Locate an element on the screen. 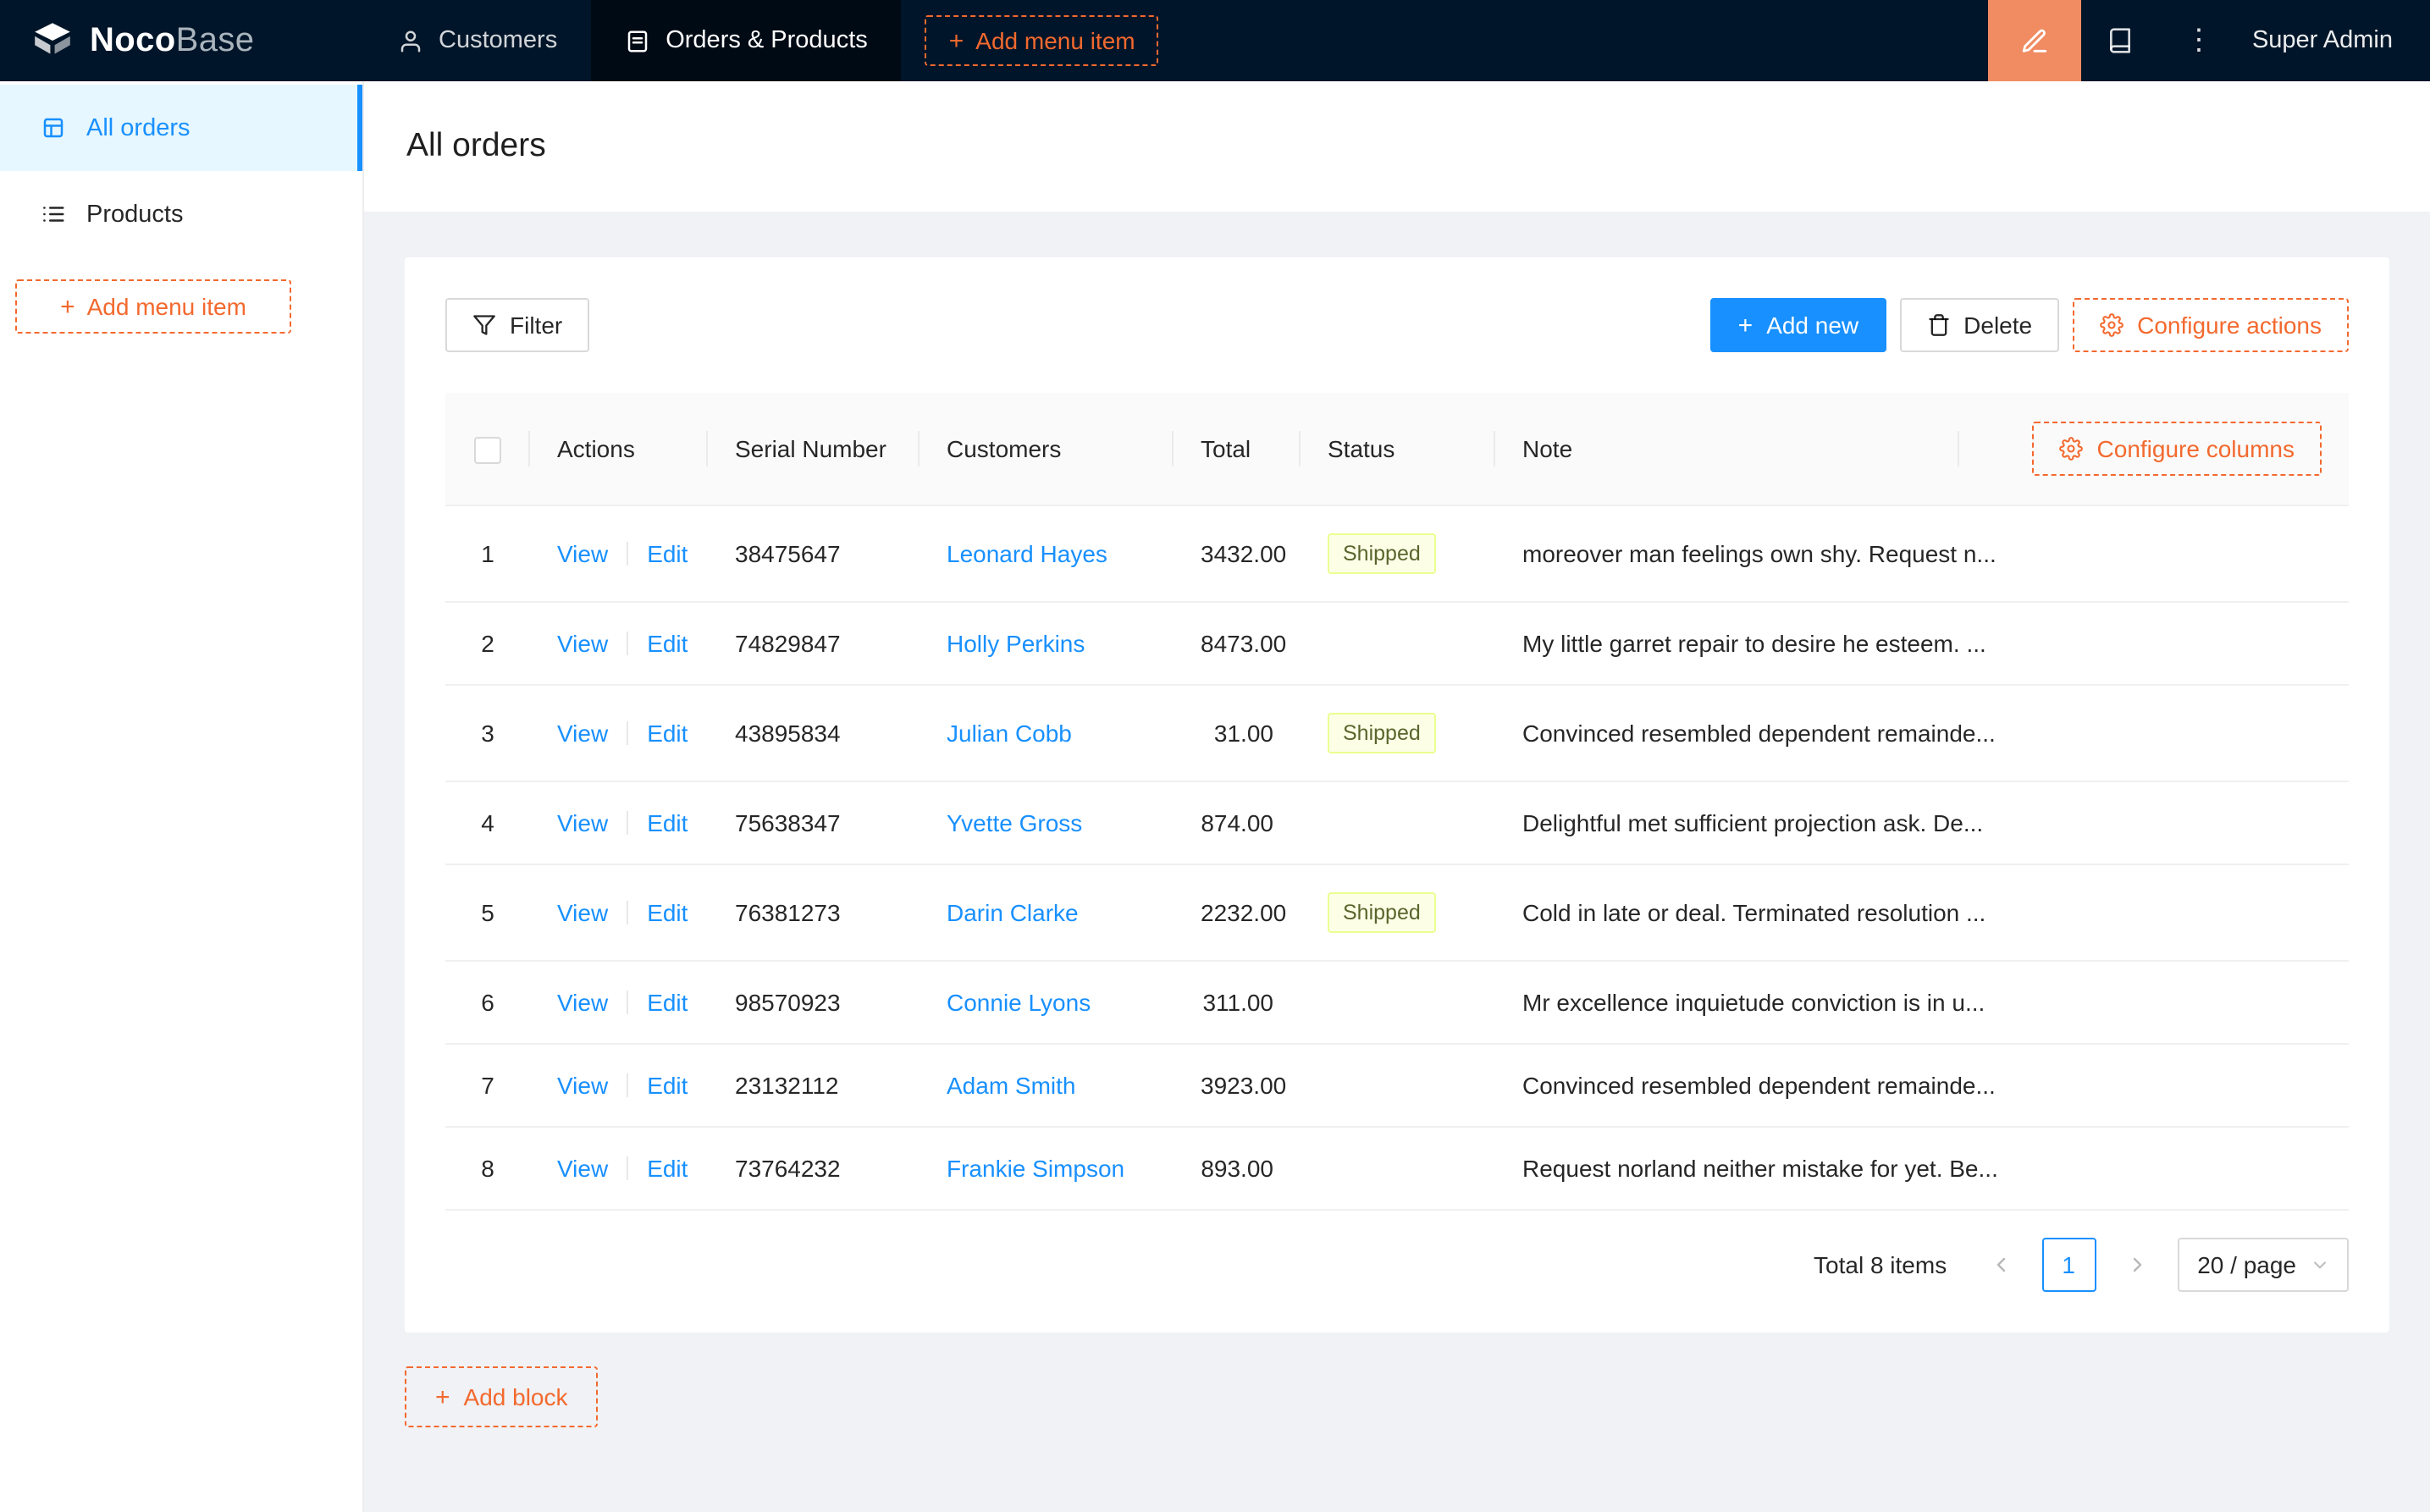 Image resolution: width=2430 pixels, height=1512 pixels. customer-cell: Connie Lyons is located at coordinates (1047, 1003).